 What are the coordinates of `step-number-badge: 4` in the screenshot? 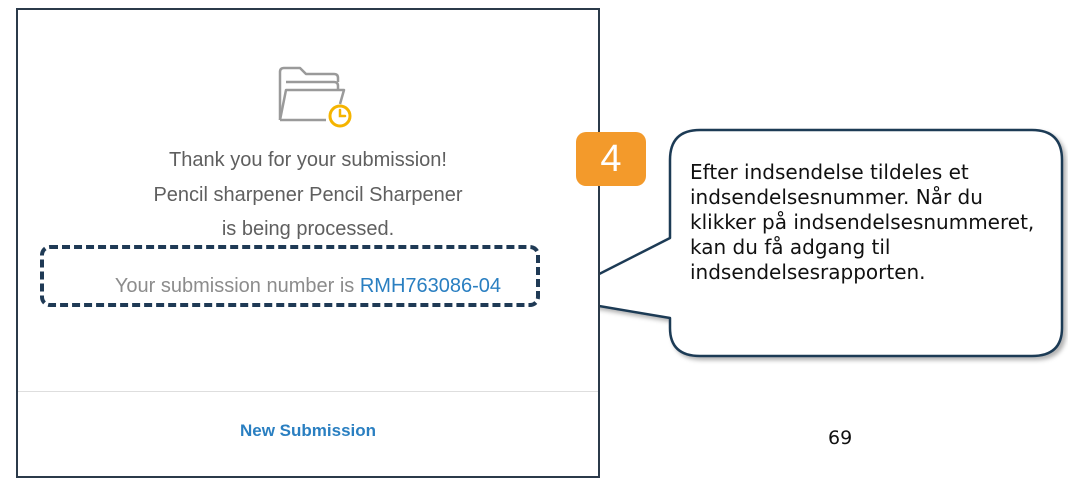 It's located at (611, 159).